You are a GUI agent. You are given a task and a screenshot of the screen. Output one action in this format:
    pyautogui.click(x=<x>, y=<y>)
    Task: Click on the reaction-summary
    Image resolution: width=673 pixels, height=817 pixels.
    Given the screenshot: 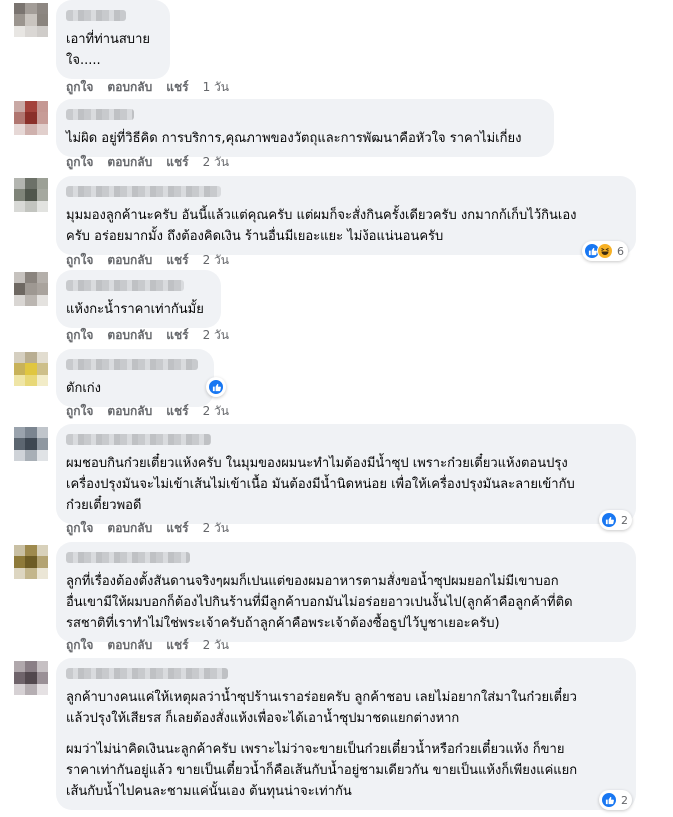 What is the action you would take?
    pyautogui.click(x=216, y=387)
    